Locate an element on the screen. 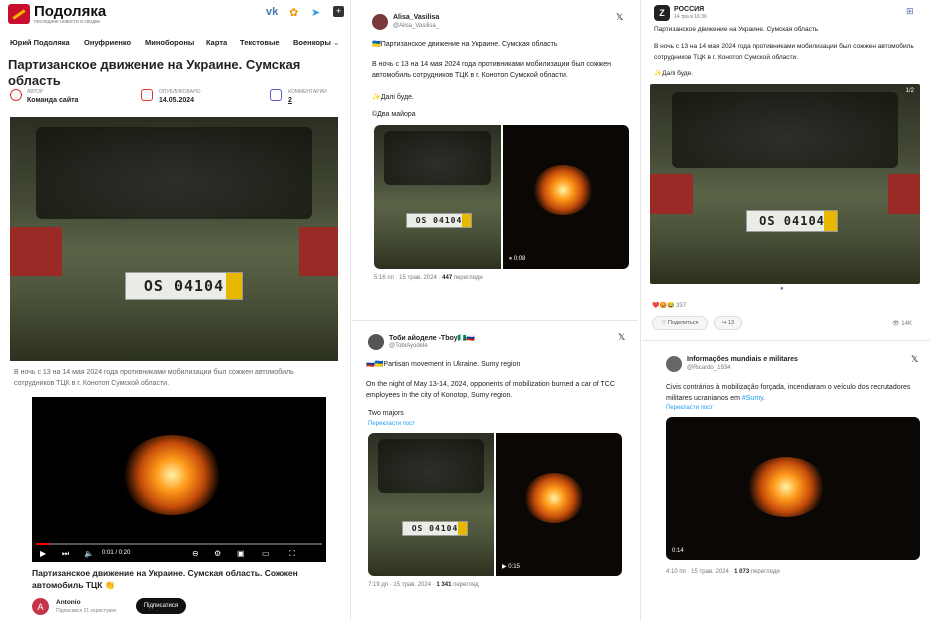  reaction-emojis: ❤️😡😂 is located at coordinates (663, 306).